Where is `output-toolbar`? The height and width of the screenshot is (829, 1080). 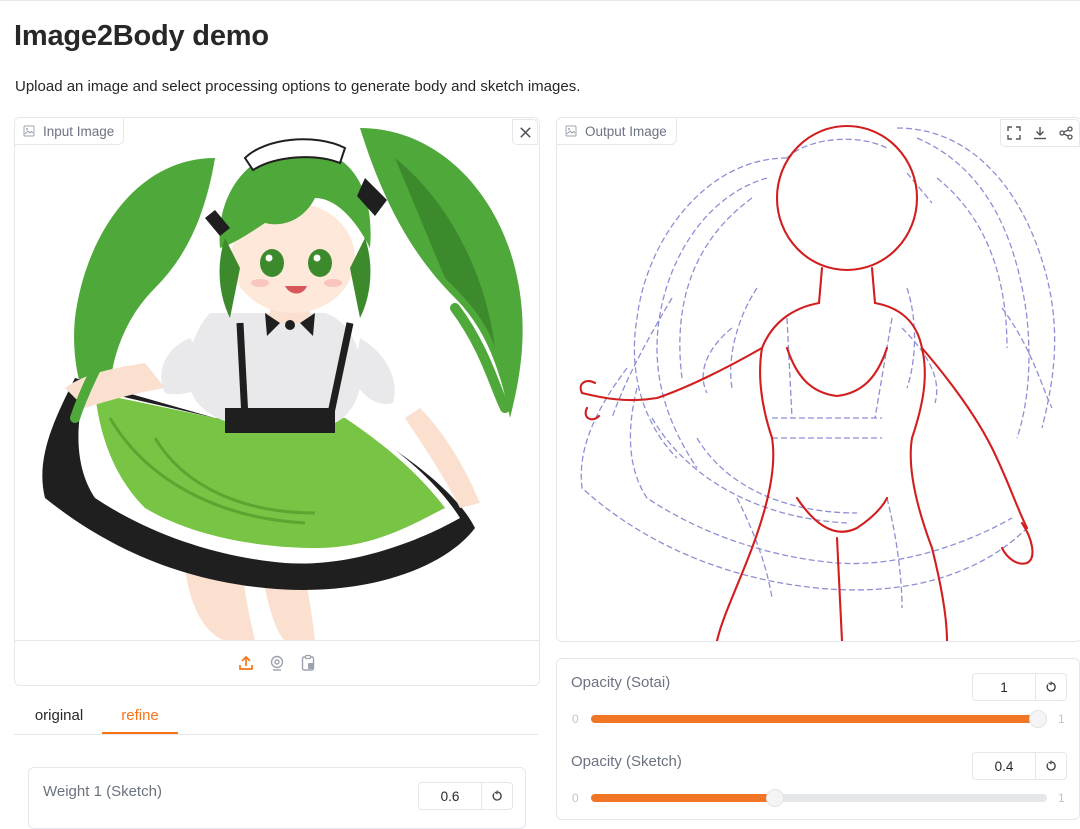 output-toolbar is located at coordinates (1040, 133).